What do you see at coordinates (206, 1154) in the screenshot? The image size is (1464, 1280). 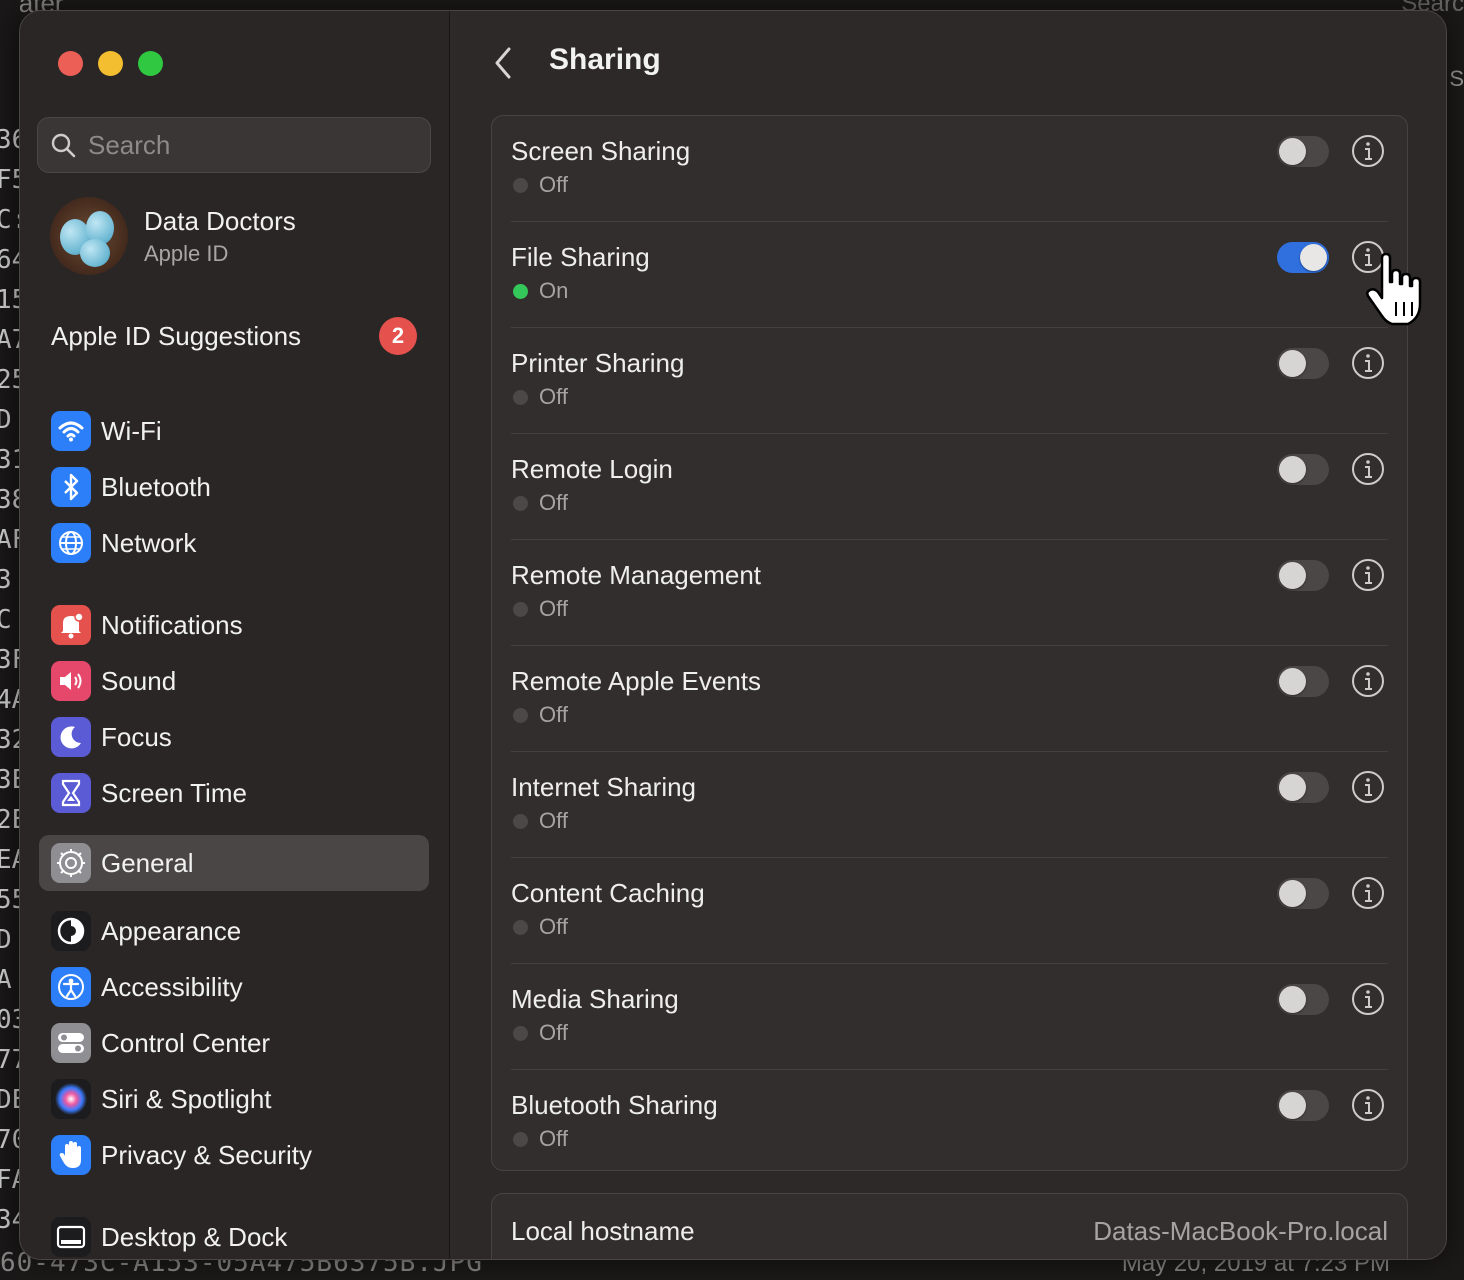 I see `sidebar-item-label: Privacy & Security` at bounding box center [206, 1154].